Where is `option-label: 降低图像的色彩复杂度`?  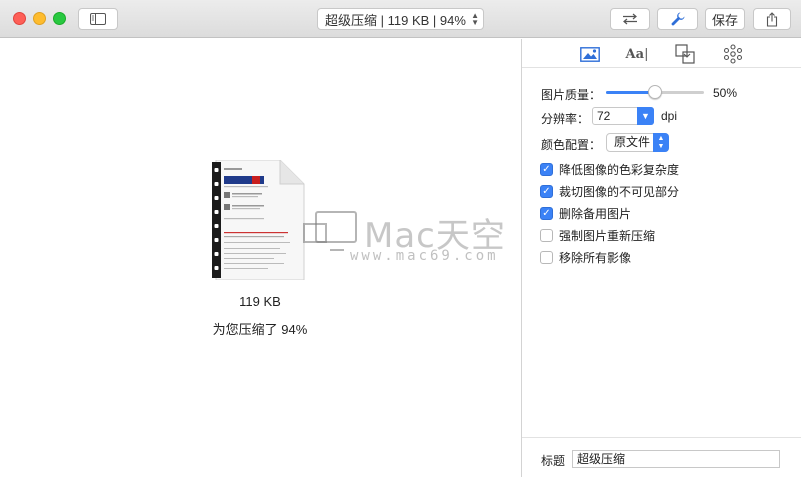
option-label: 降低图像的色彩复杂度 is located at coordinates (619, 169).